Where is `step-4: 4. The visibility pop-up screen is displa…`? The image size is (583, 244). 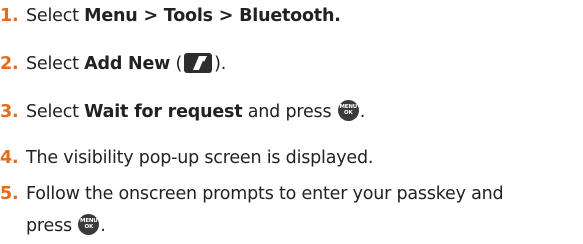
step-4: 4. The visibility pop-up screen is displa… is located at coordinates (186, 158).